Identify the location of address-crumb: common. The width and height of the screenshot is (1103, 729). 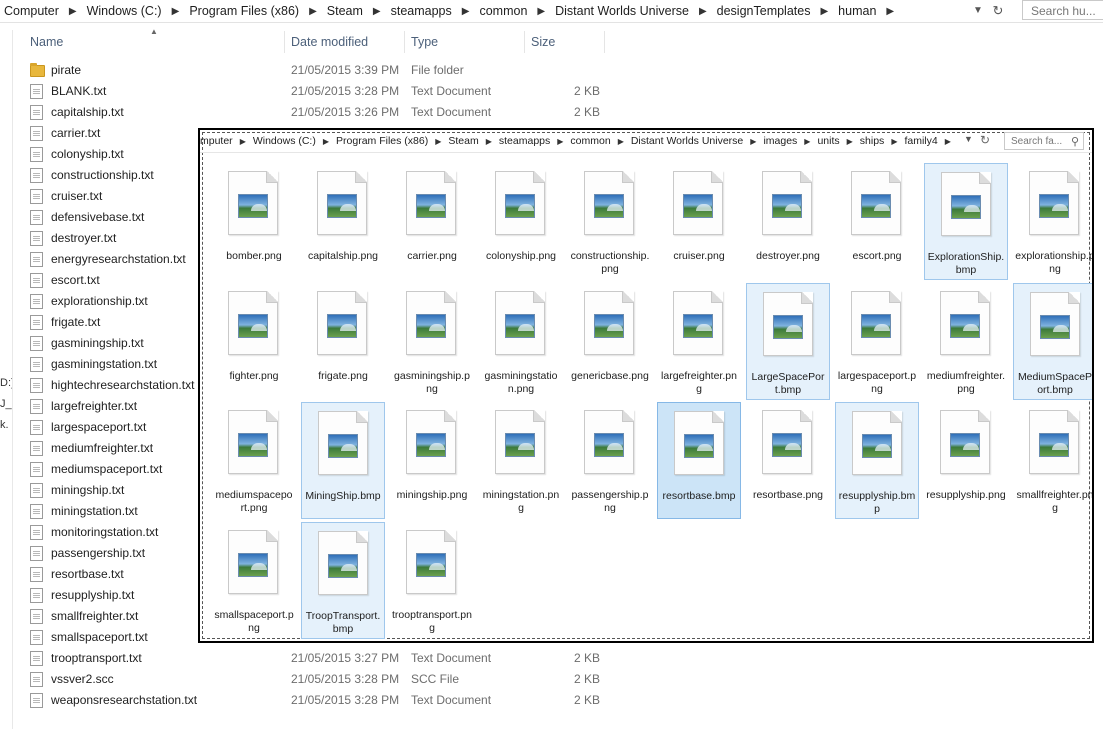
(503, 11).